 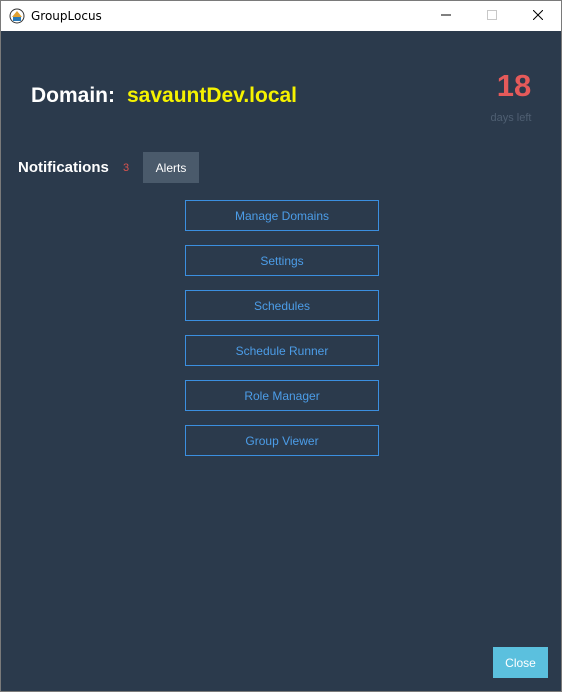 I want to click on grouplocus-logo-icon, so click(x=17, y=16).